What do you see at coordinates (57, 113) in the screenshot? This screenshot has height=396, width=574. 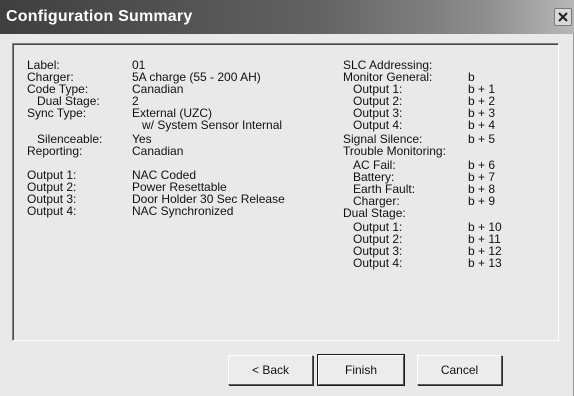 I see `left-label-sync-type: Sync Type:` at bounding box center [57, 113].